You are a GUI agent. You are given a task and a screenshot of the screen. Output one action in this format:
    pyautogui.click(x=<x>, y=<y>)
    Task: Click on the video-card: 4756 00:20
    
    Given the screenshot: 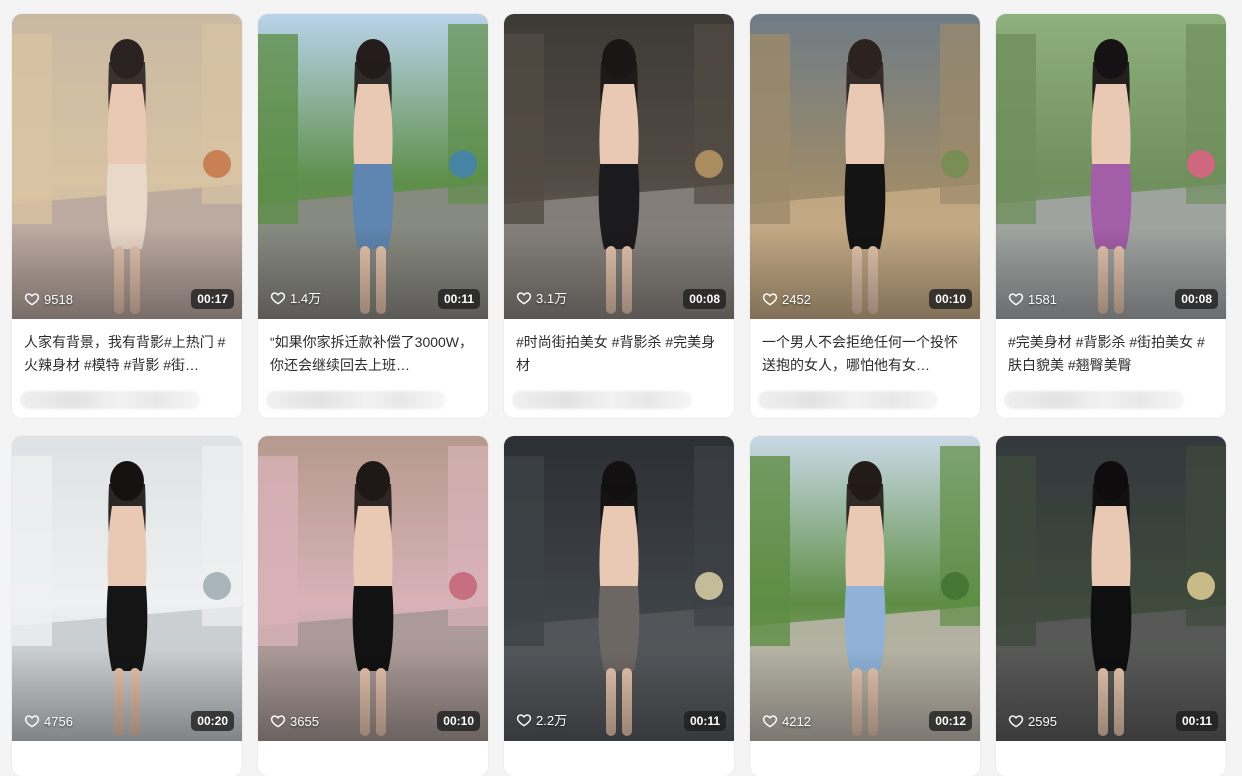 What is the action you would take?
    pyautogui.click(x=127, y=606)
    